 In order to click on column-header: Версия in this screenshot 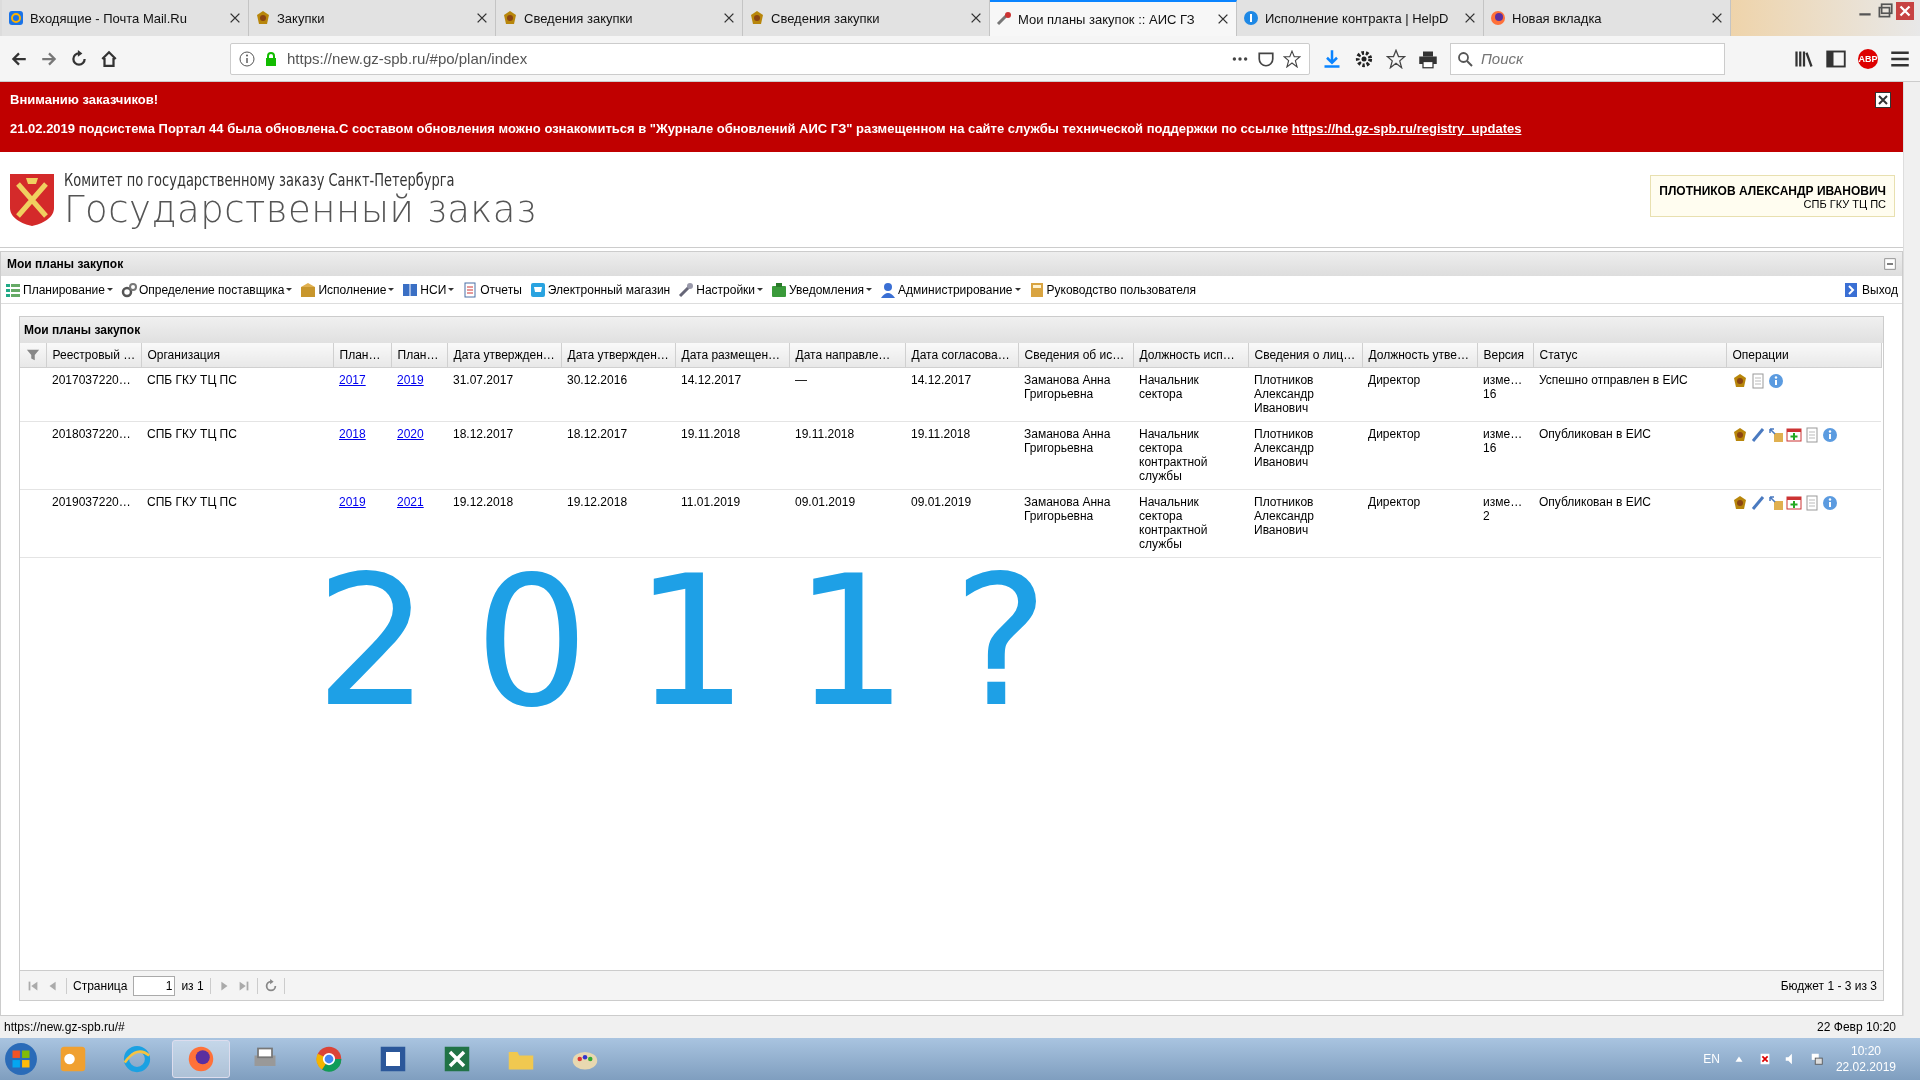, I will do `click(1505, 355)`.